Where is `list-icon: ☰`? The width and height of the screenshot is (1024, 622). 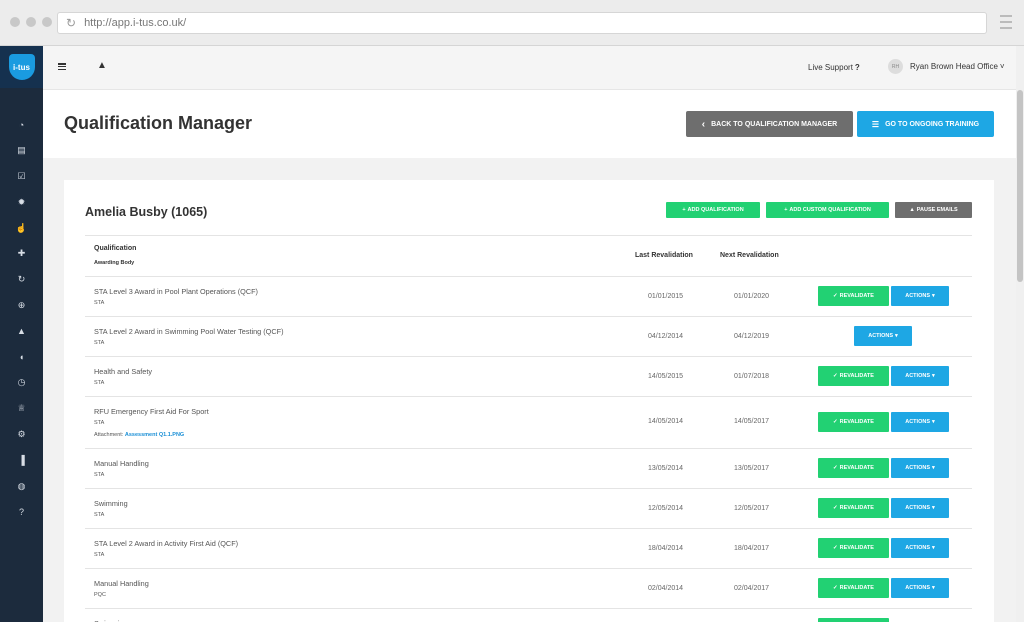
list-icon: ☰ is located at coordinates (875, 124).